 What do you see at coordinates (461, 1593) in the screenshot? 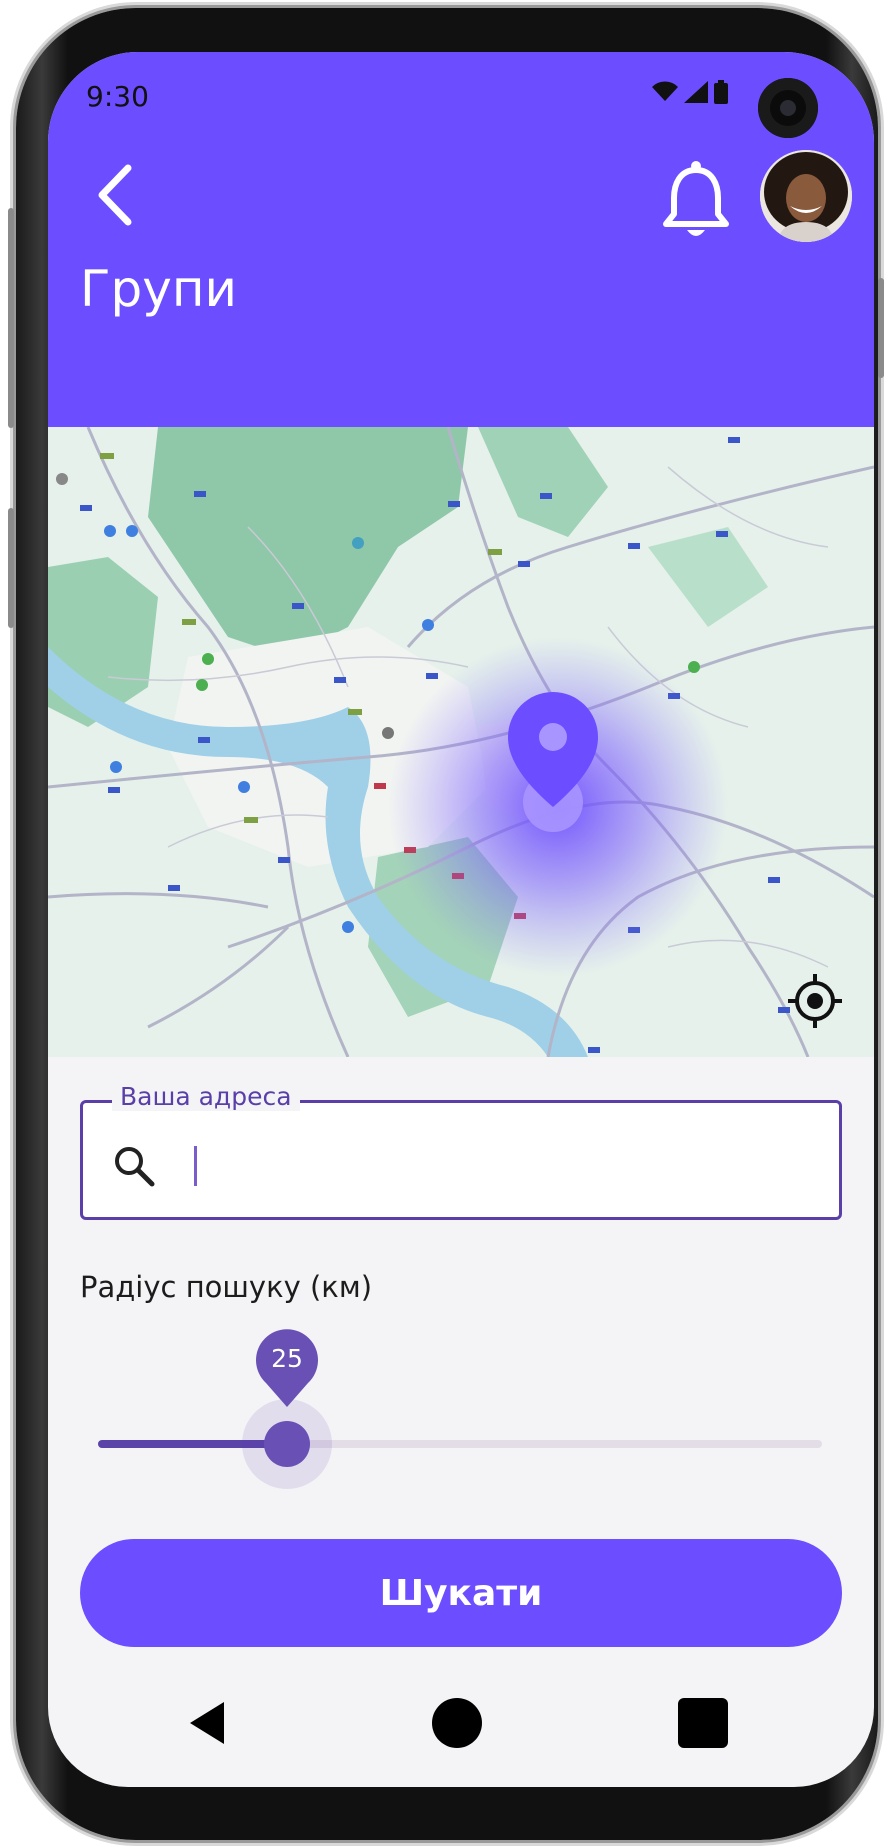
I see `search-button: Шукати` at bounding box center [461, 1593].